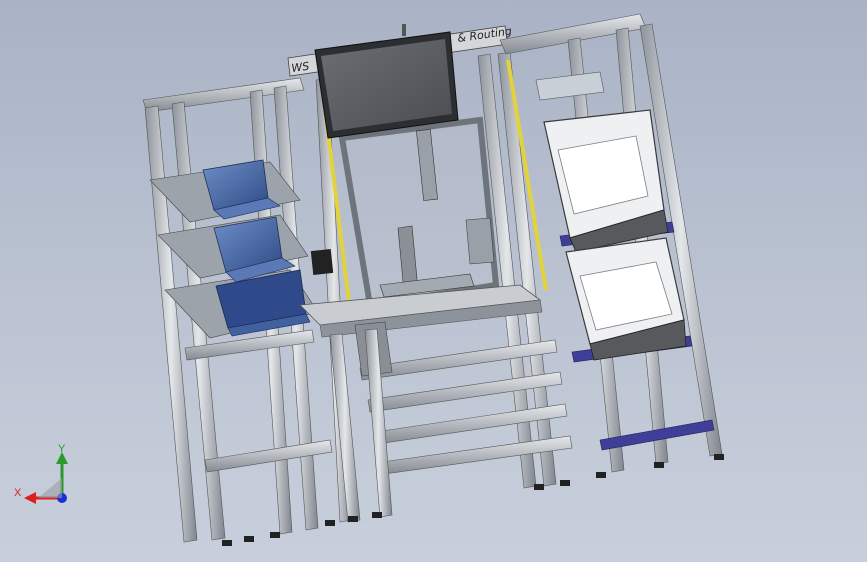 The height and width of the screenshot is (562, 867). I want to click on antenna-icon, so click(404, 30).